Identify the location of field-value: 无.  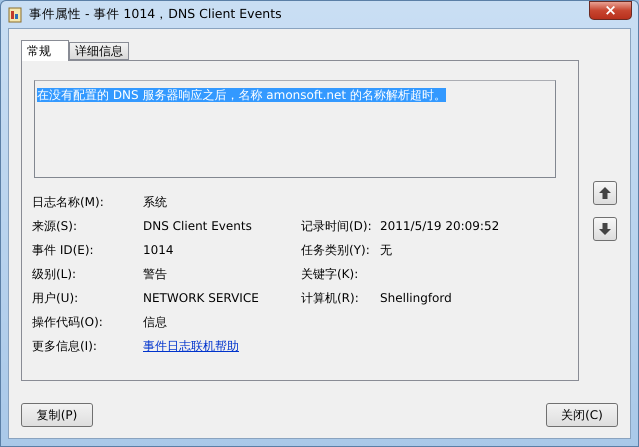
(386, 250).